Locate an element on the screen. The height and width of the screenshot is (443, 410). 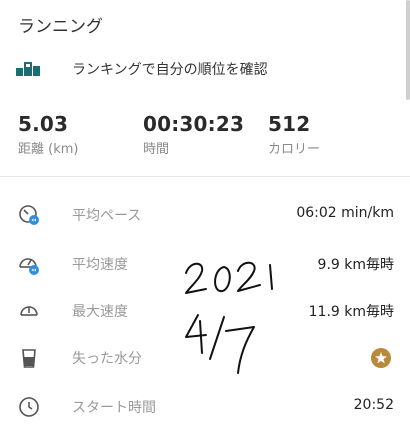
max-speed-label: 最大速度 is located at coordinates (100, 312).